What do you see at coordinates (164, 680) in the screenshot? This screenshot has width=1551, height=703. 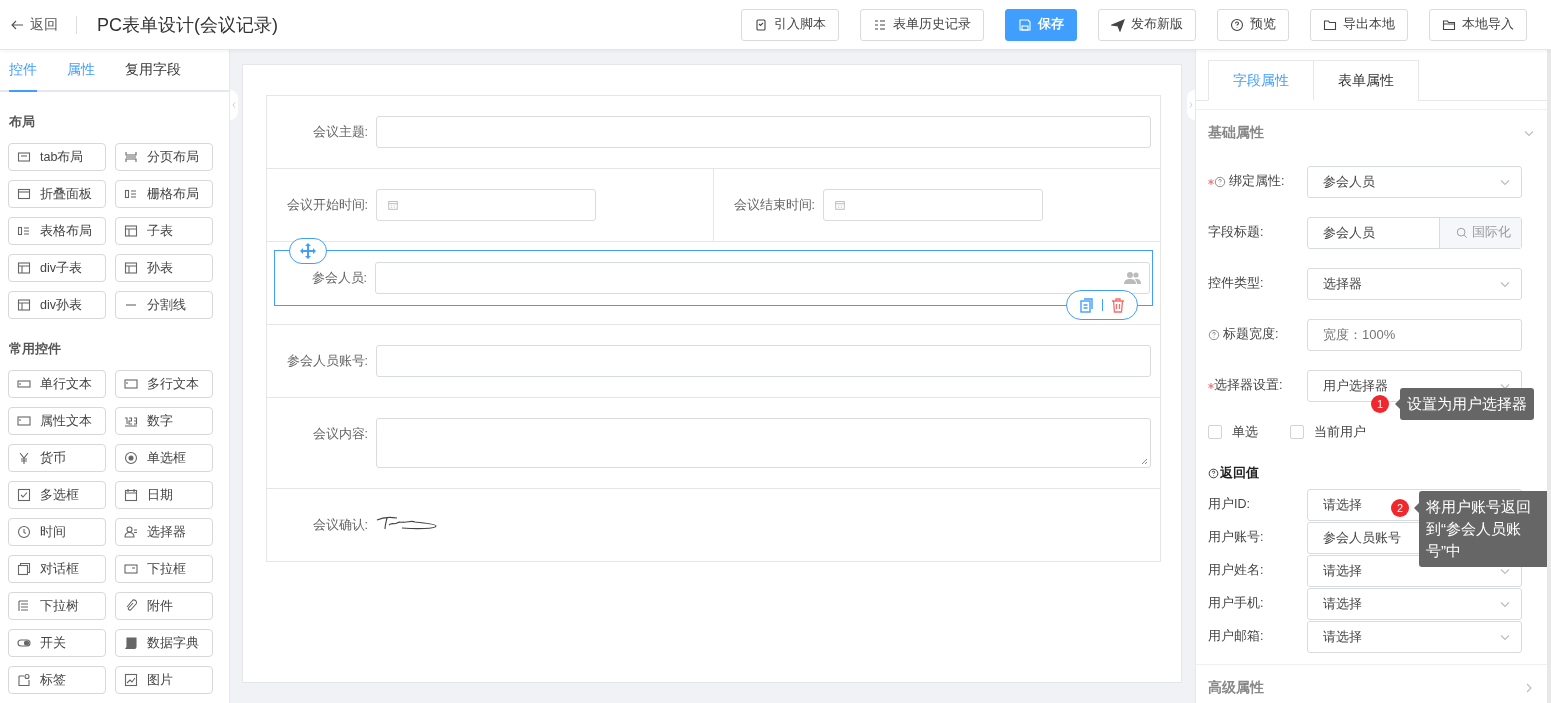 I see `palette-item: 图片` at bounding box center [164, 680].